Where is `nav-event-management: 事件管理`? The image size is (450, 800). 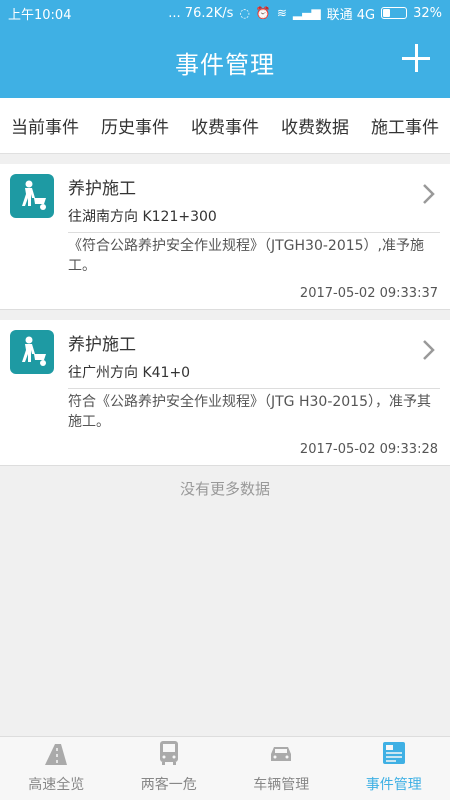 nav-event-management: 事件管理 is located at coordinates (394, 768).